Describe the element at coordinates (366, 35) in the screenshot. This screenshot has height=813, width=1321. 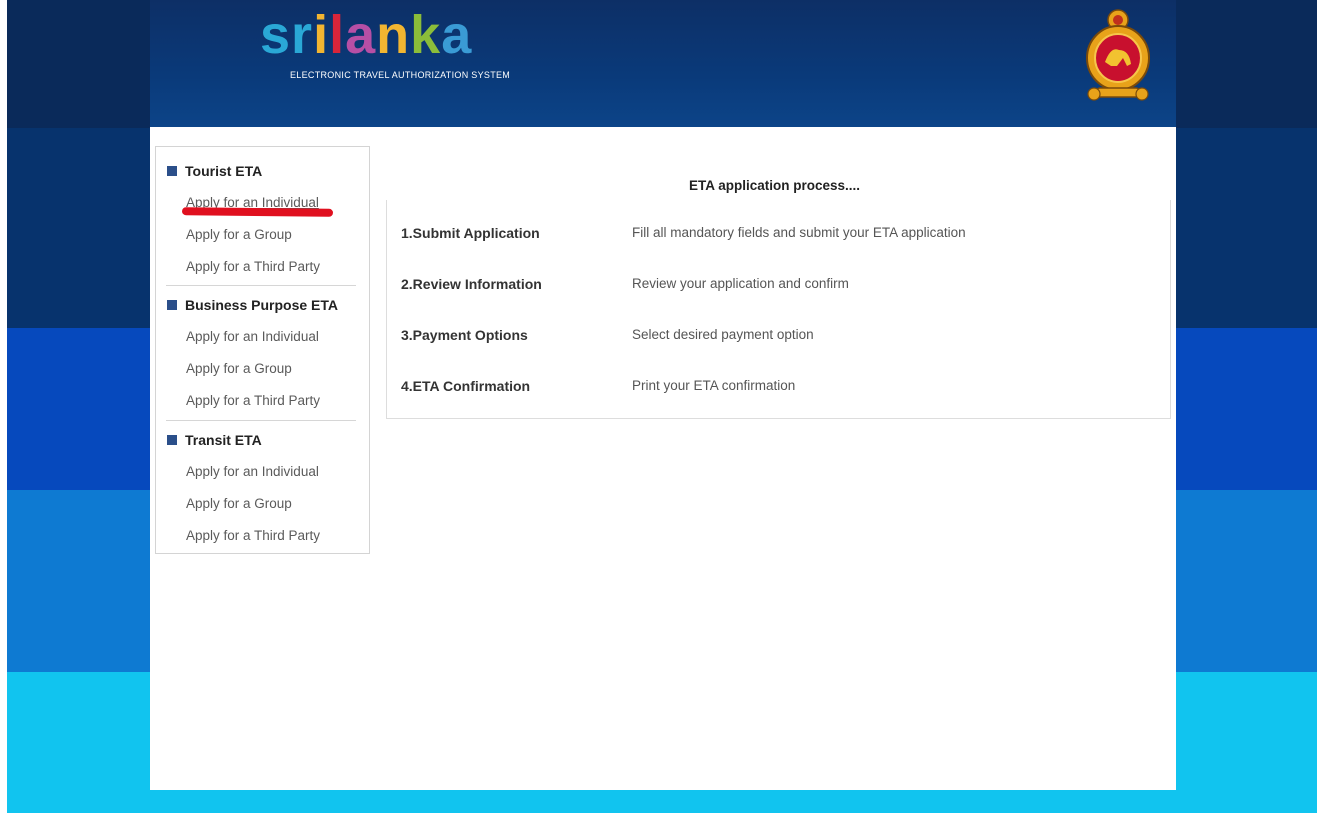
I see `logo-wordmark: srilanka` at that location.